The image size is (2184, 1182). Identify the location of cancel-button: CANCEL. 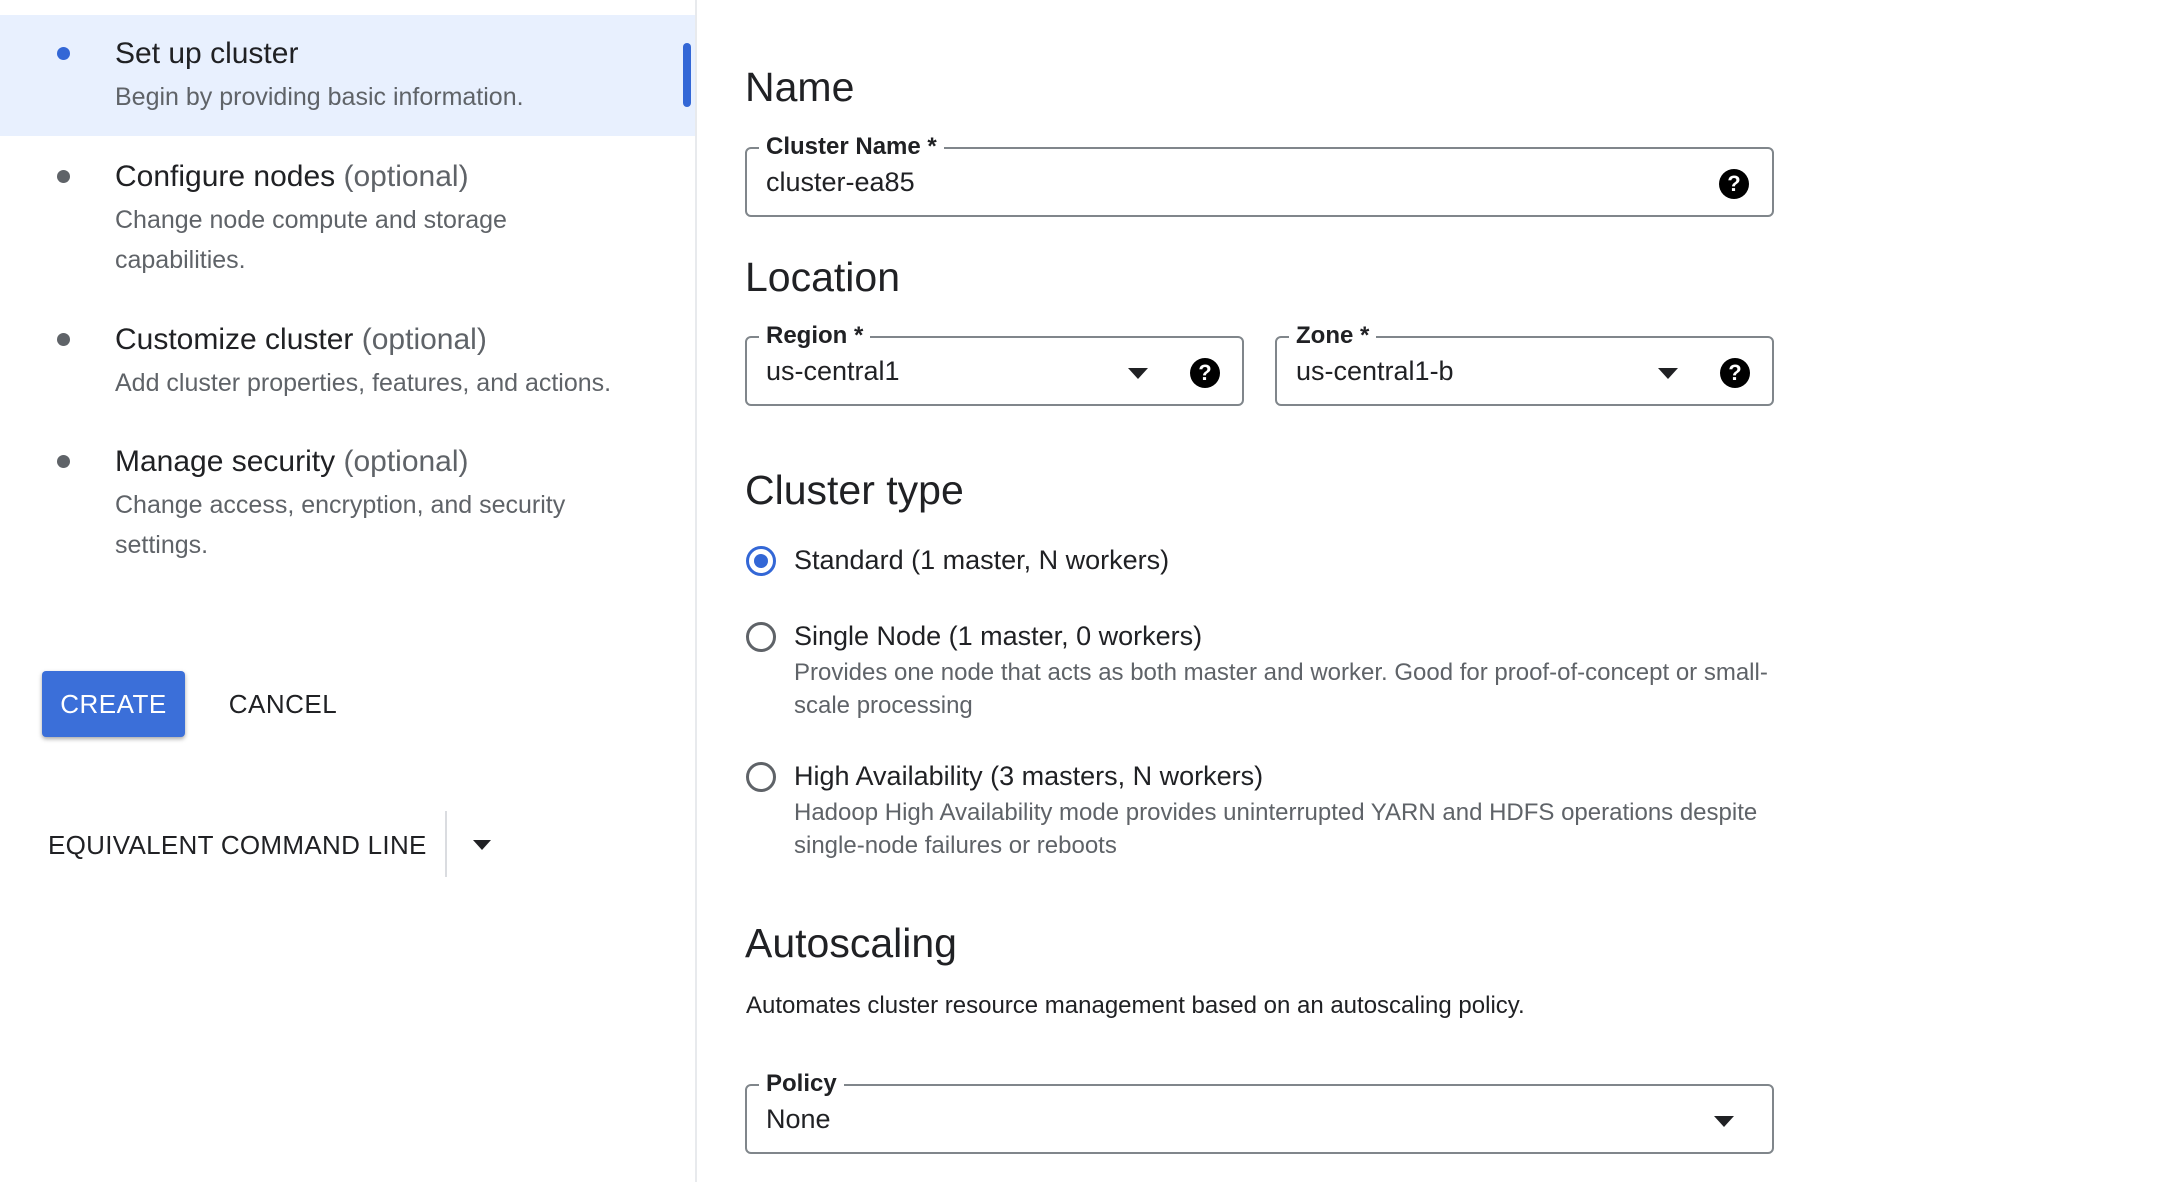
(283, 704).